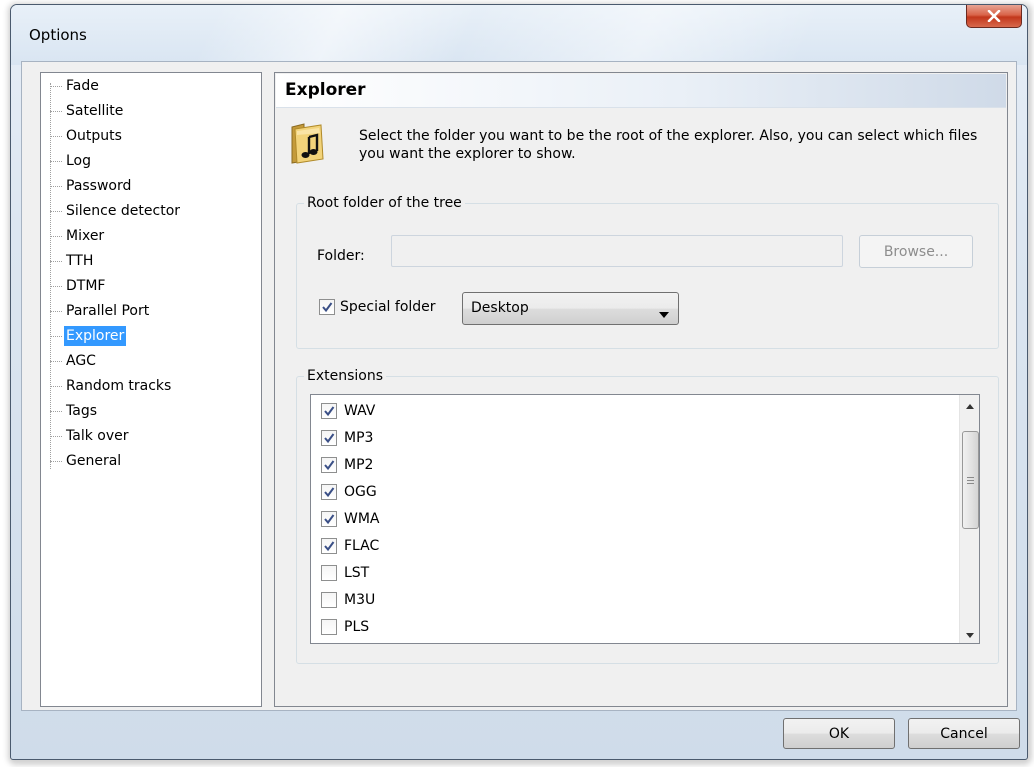  Describe the element at coordinates (388, 307) in the screenshot. I see `special-folder-label: Special folder` at that location.